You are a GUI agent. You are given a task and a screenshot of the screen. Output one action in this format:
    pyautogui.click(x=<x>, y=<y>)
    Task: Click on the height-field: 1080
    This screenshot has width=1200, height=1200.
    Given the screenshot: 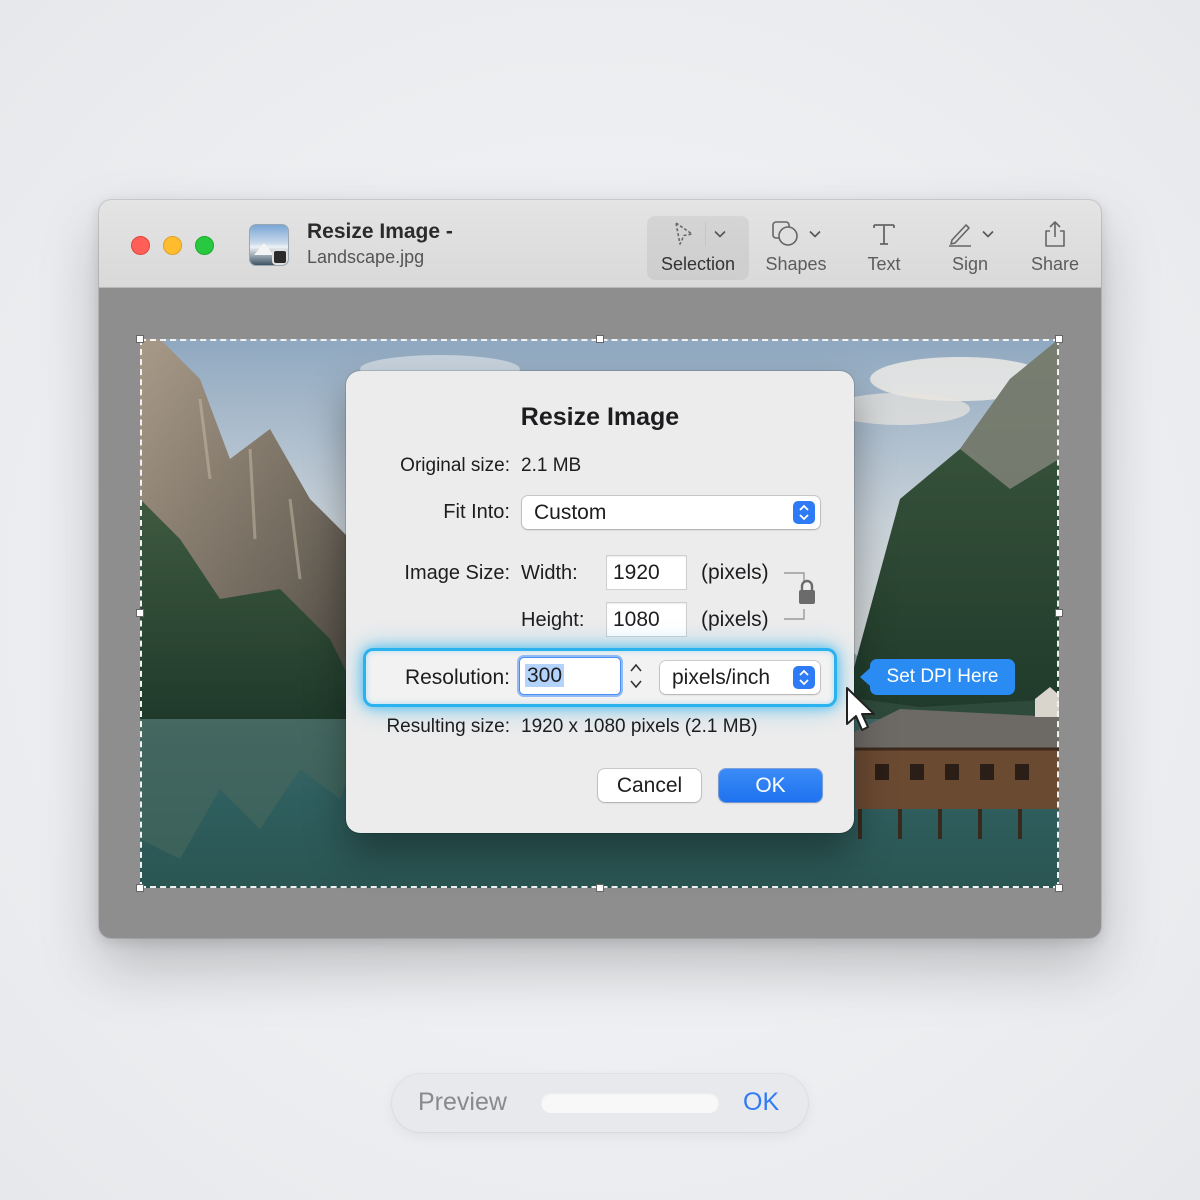 What is the action you would take?
    pyautogui.click(x=646, y=619)
    